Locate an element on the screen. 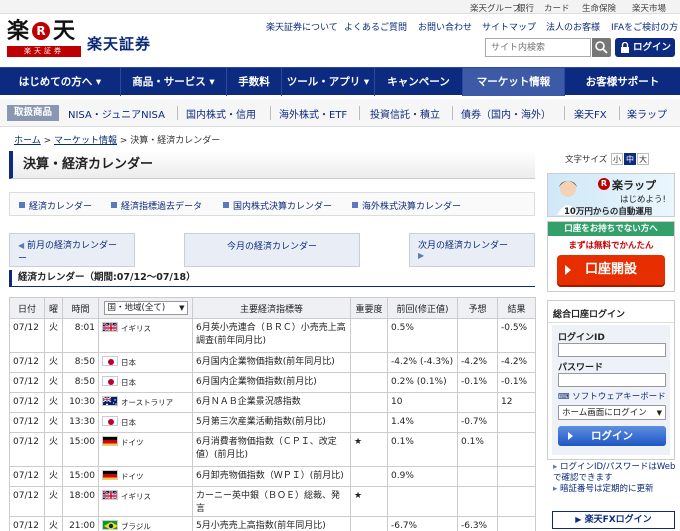  subnav-funds: 投資信託・積立 is located at coordinates (405, 113).